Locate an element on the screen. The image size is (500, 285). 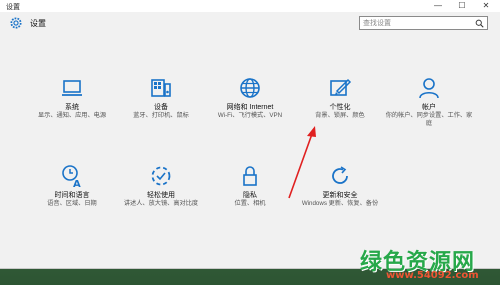
tile-privacy: 隐私 位置、相机 is located at coordinates (250, 186).